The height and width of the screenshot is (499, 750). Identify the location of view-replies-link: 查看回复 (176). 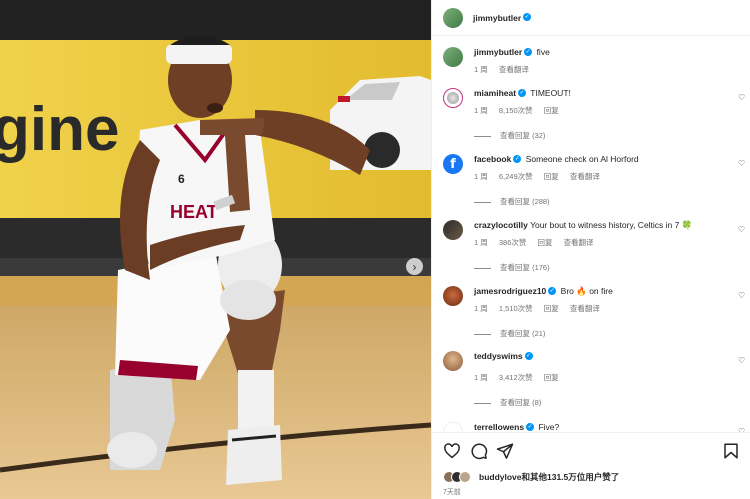
(512, 267).